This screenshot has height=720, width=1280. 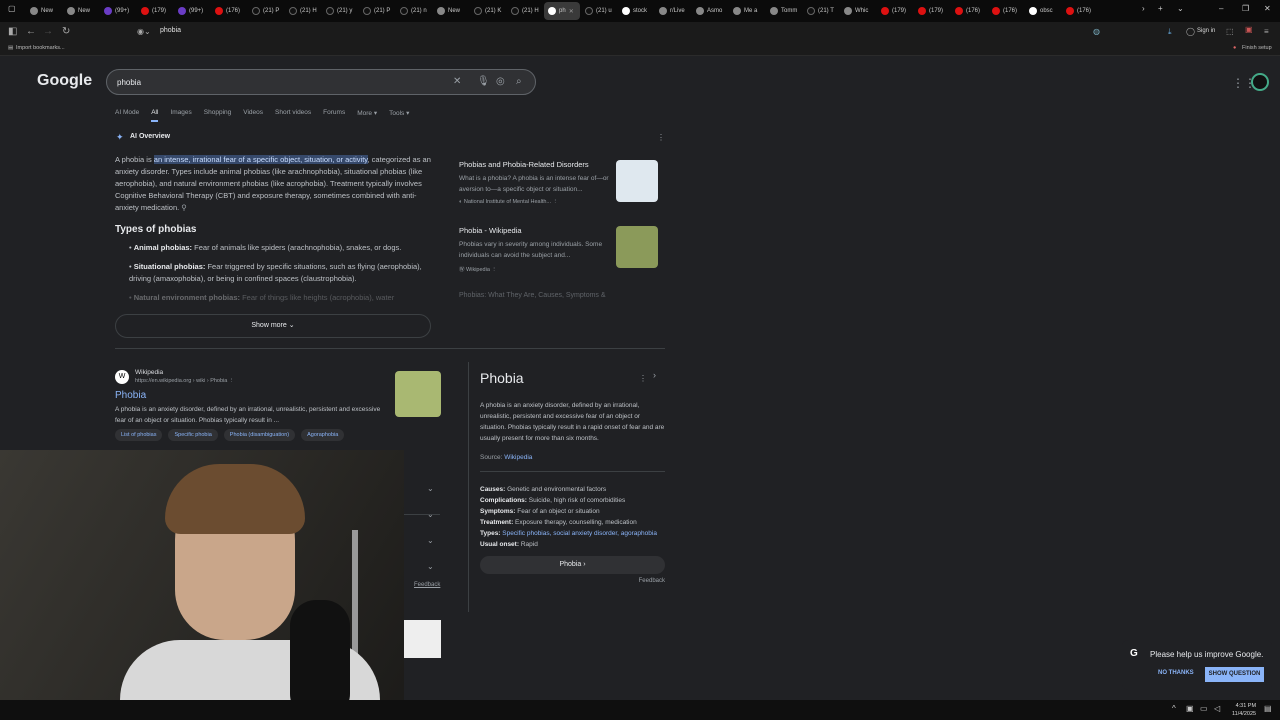 I want to click on browser-tab: ph ✕, so click(x=562, y=11).